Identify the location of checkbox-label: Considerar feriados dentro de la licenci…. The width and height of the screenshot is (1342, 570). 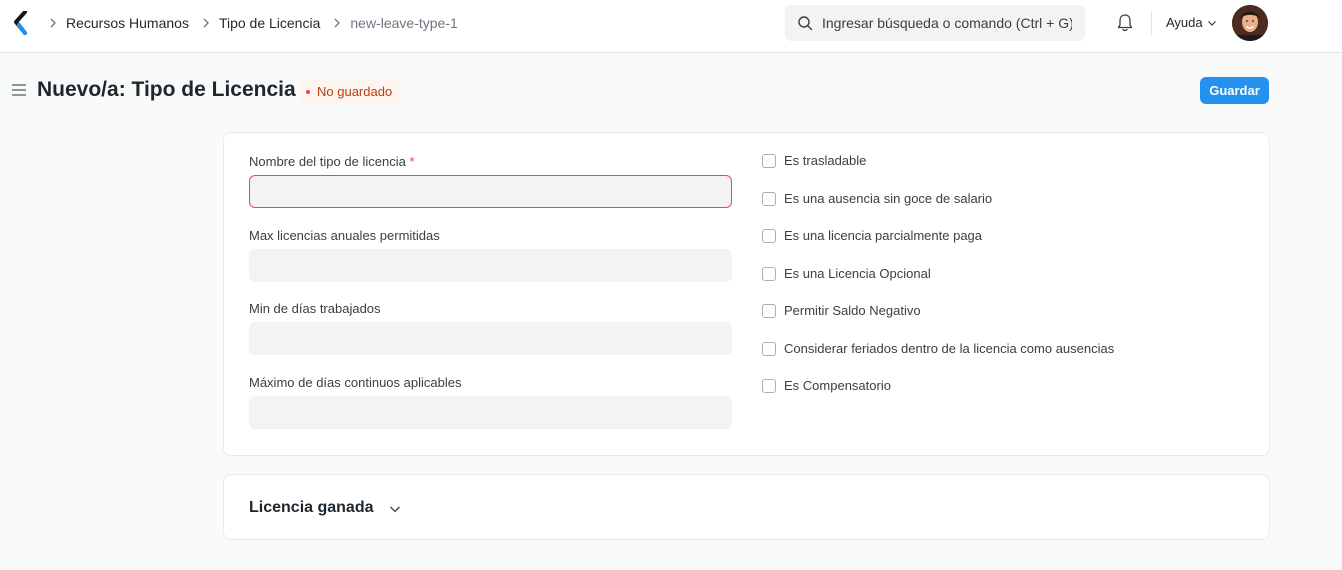
(949, 348).